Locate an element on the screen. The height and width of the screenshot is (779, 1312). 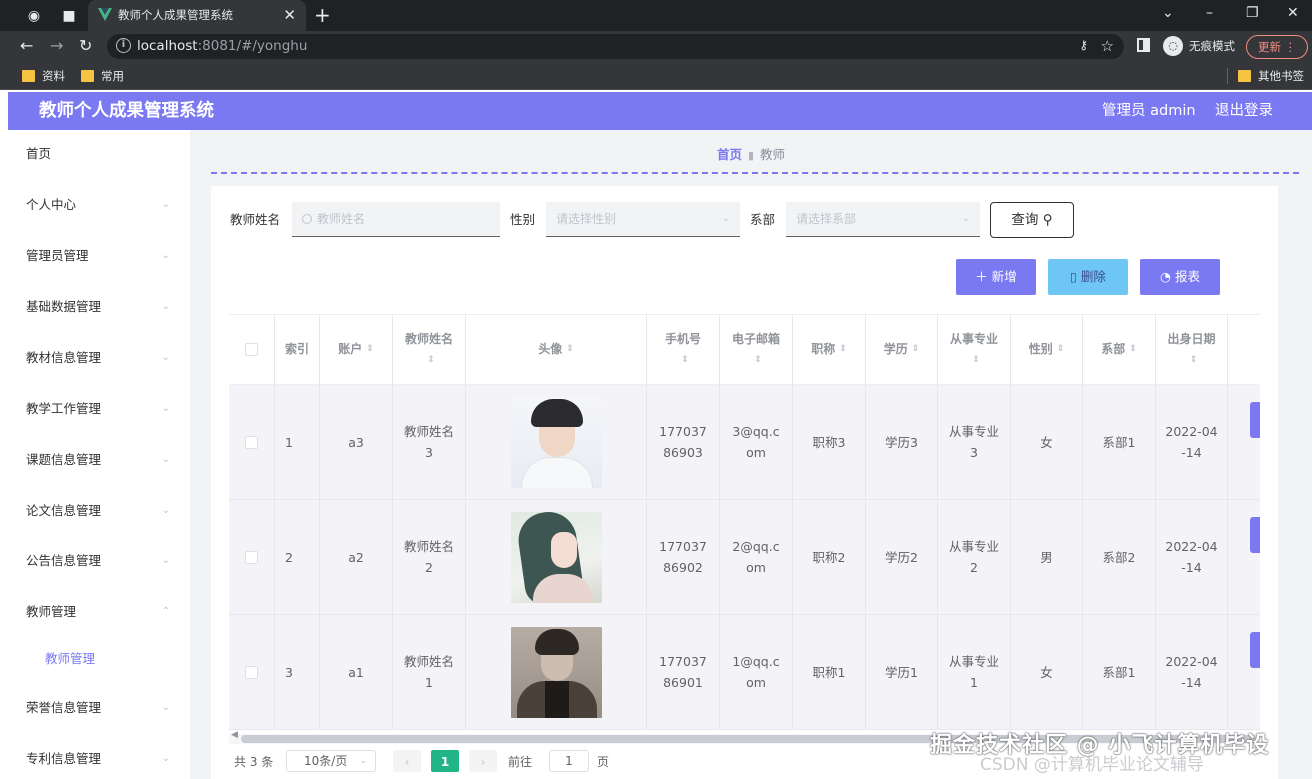
forward-icon: → is located at coordinates (56, 46).